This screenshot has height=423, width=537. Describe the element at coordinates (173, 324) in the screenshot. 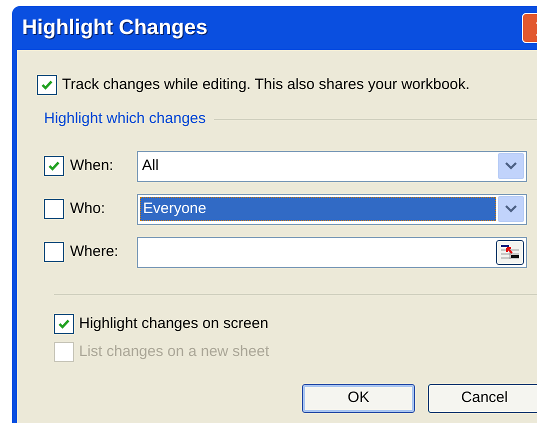

I see `checkbox-label: Highlight changes on screen` at that location.